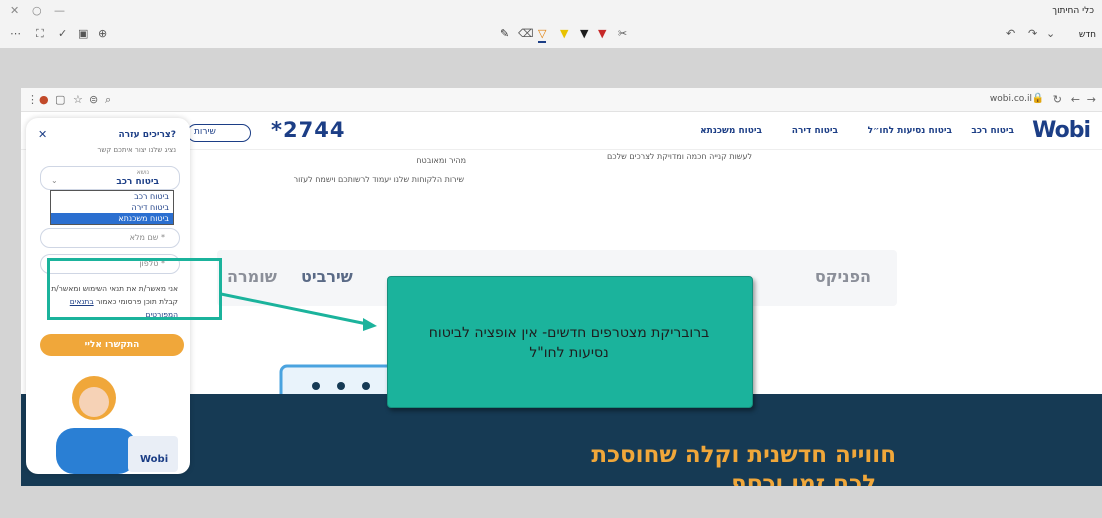 The width and height of the screenshot is (1102, 518). I want to click on close-icon: ✕, so click(42, 134).